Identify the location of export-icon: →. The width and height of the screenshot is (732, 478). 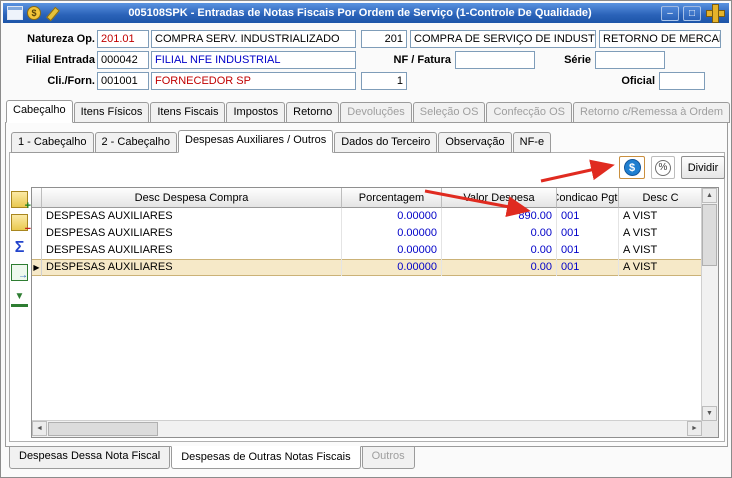
(19, 272).